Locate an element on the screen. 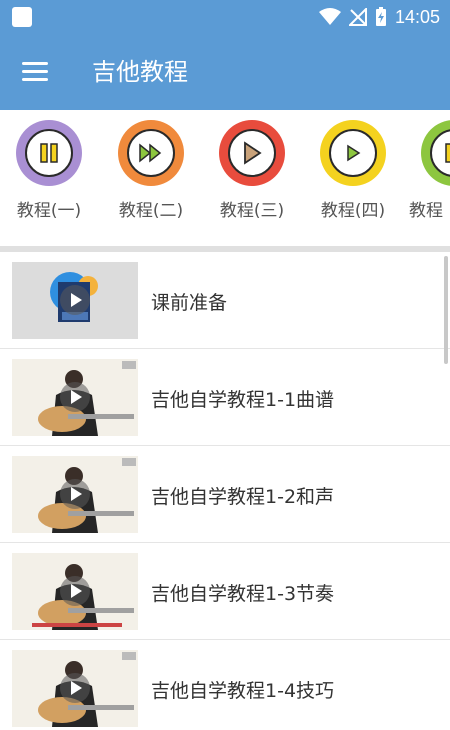 This screenshot has width=450, height=730. fast-forward-icon is located at coordinates (150, 153).